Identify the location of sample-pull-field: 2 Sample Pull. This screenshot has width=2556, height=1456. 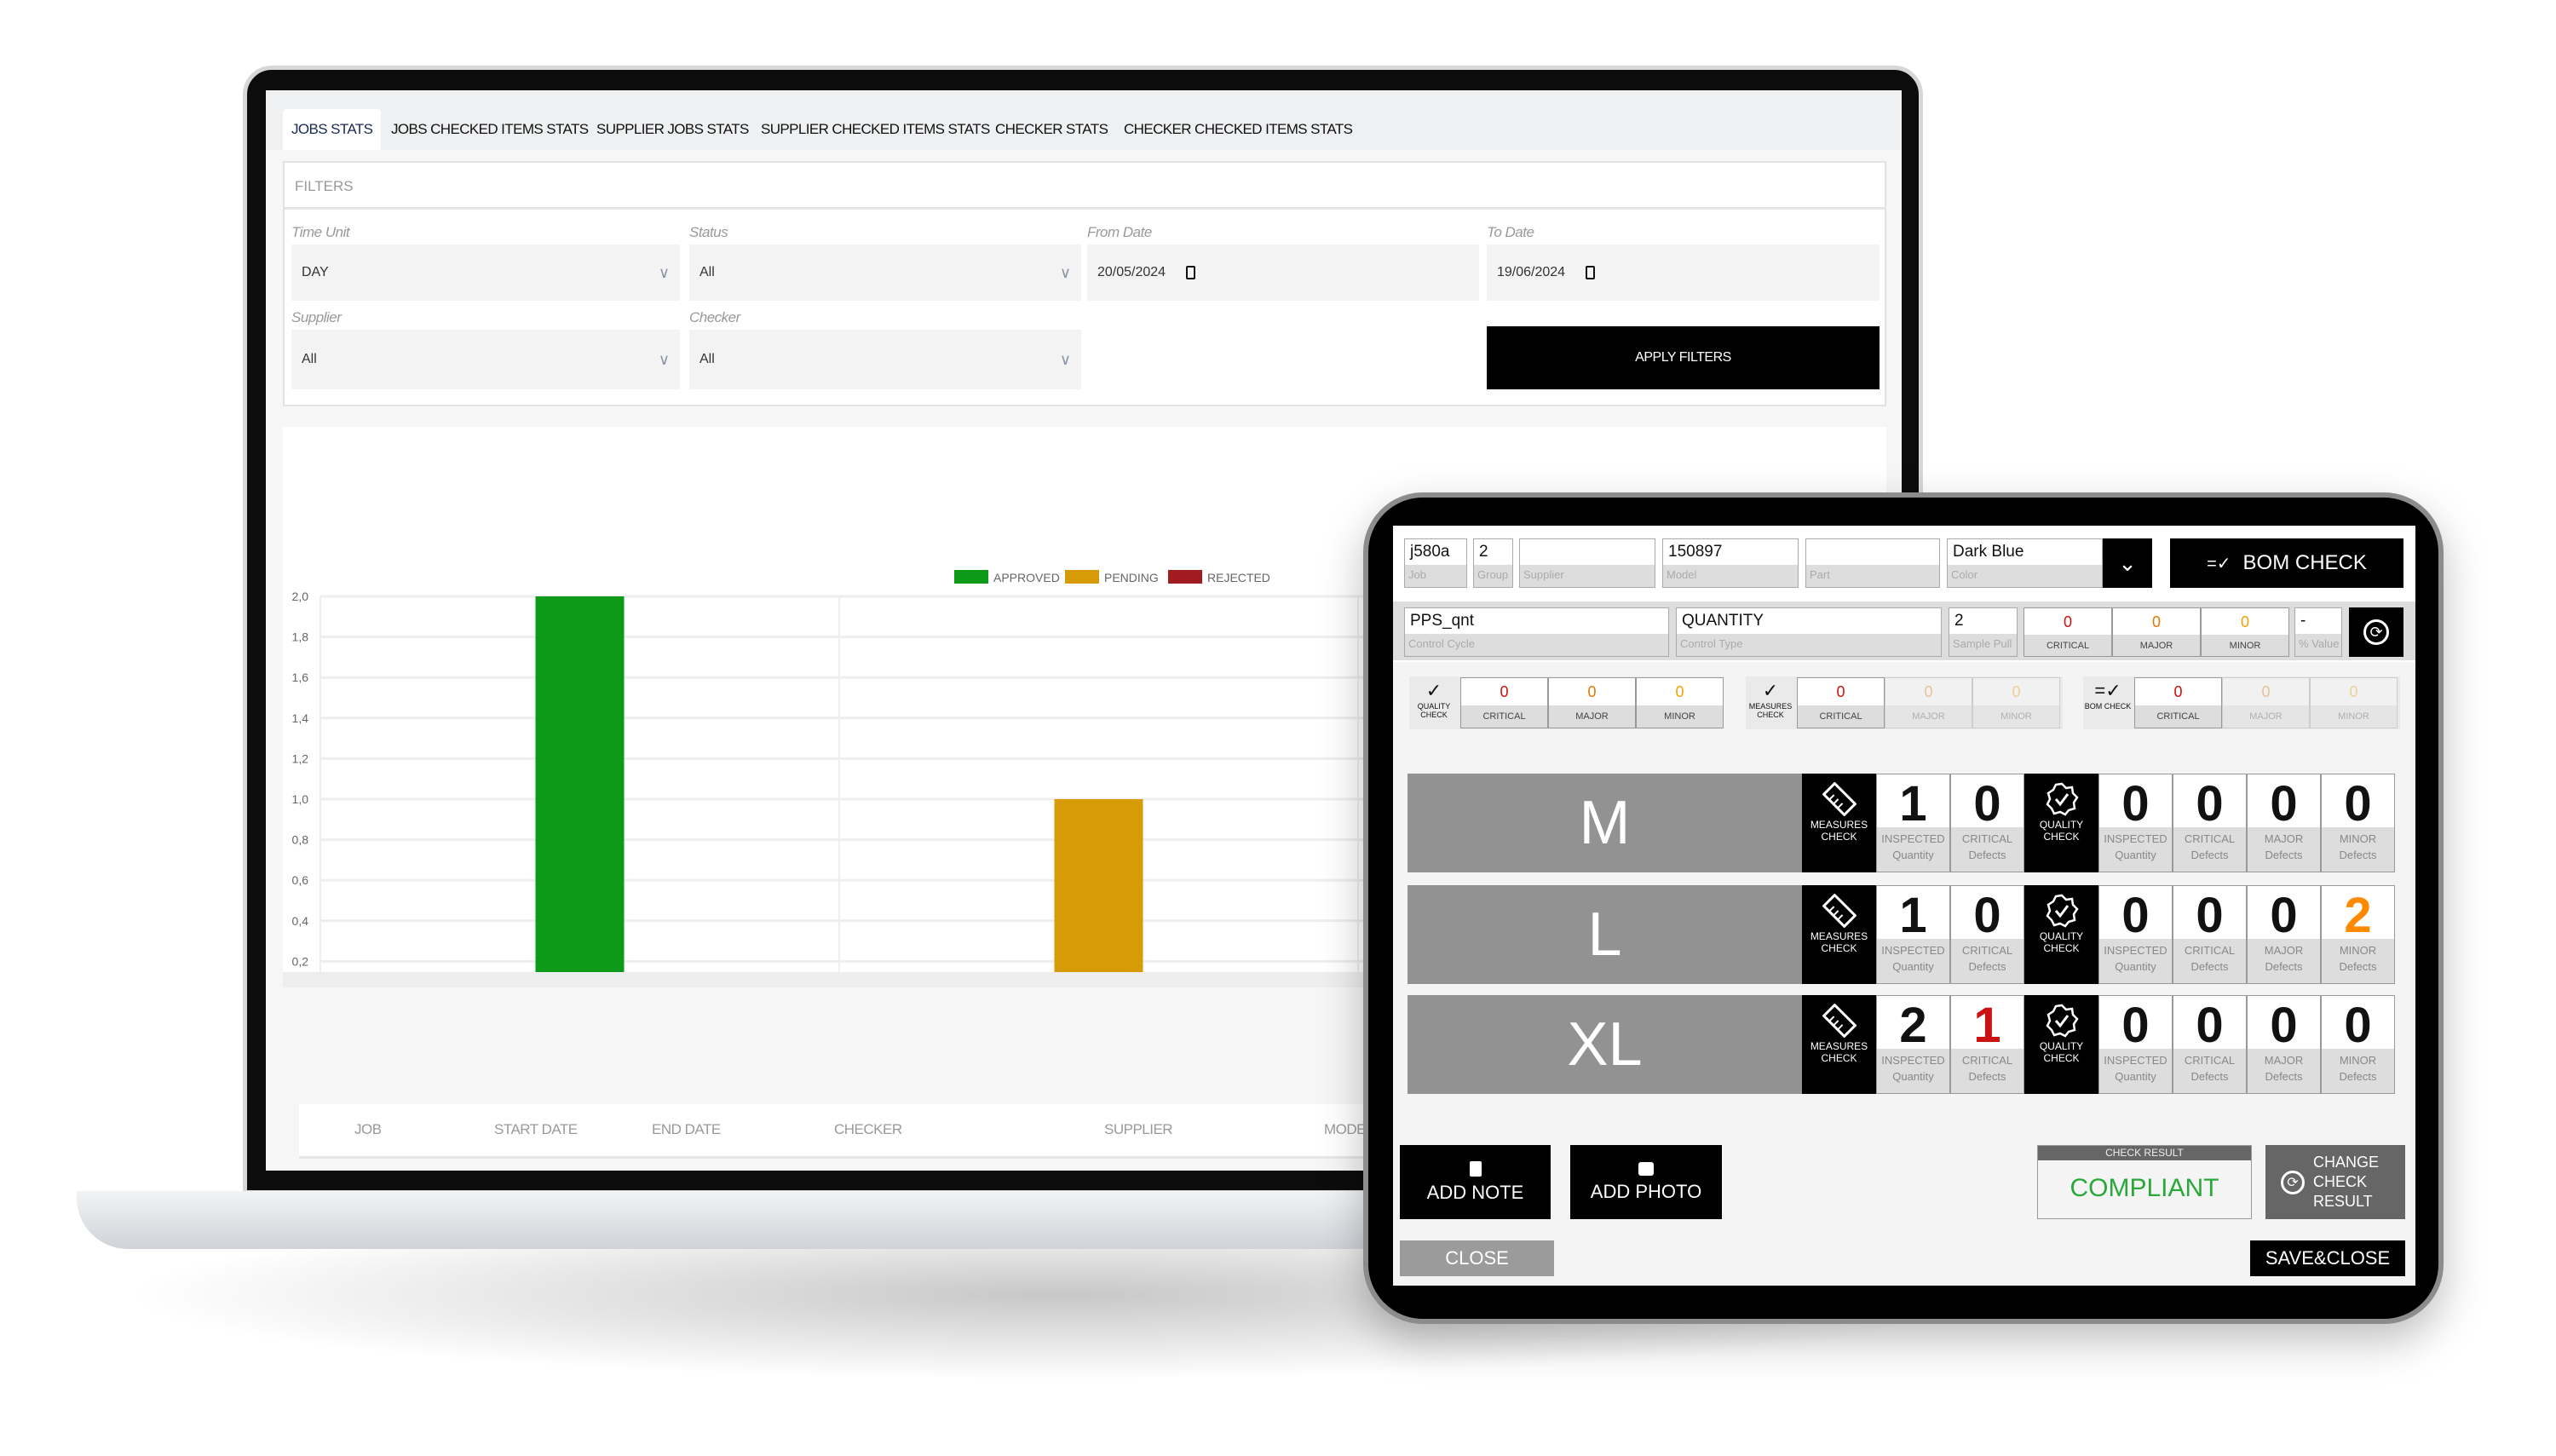
(1983, 632).